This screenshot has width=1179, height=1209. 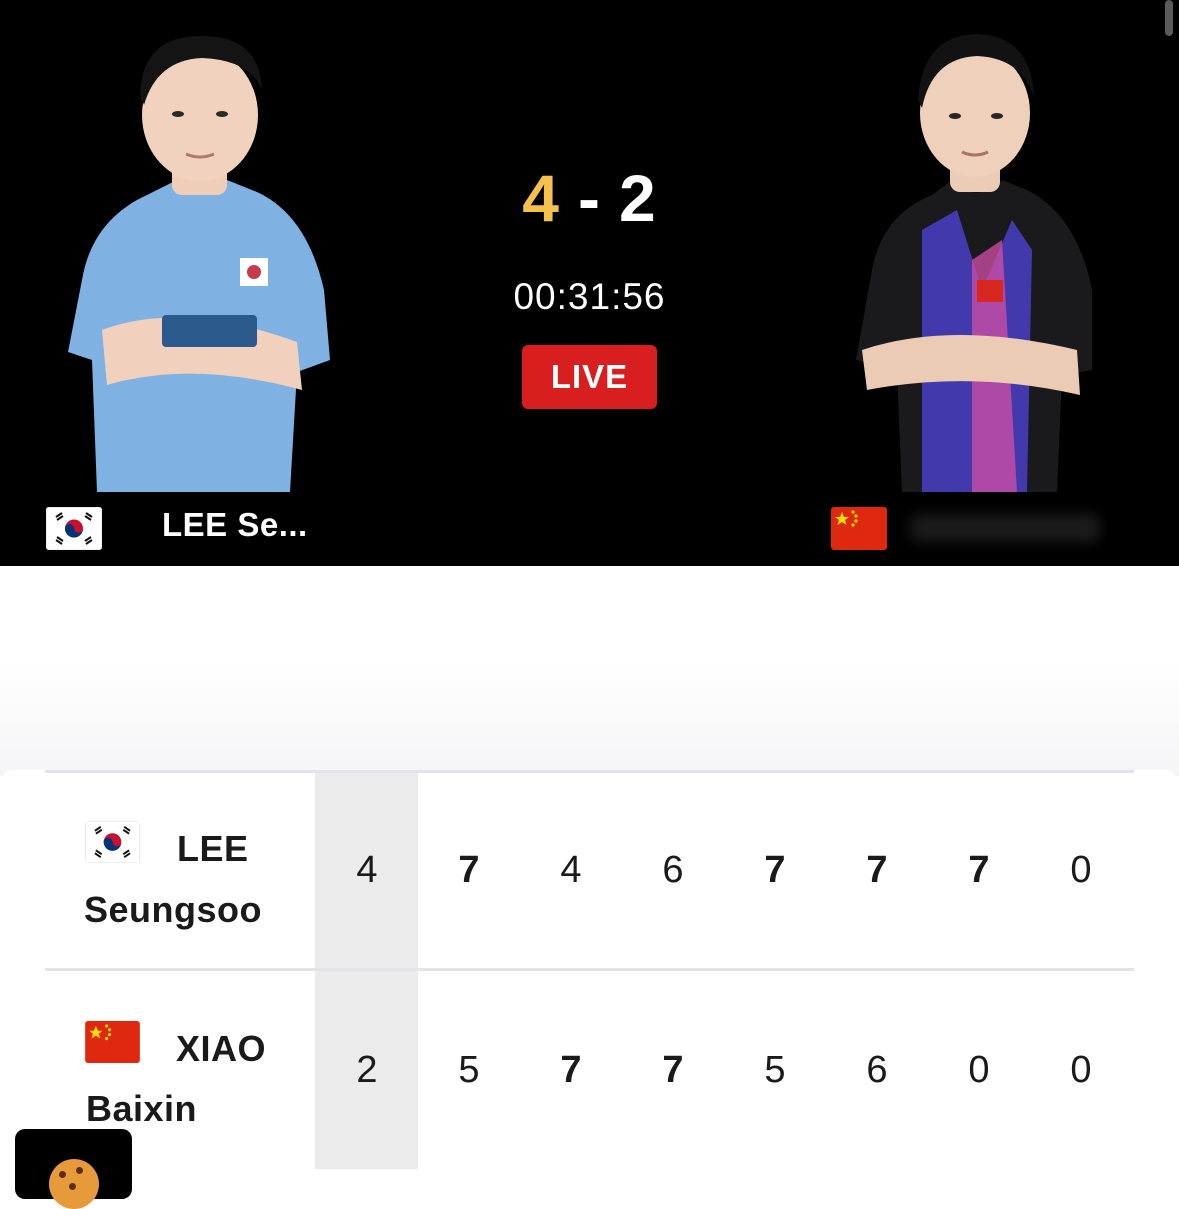 I want to click on score-player-right: 2, so click(x=637, y=198).